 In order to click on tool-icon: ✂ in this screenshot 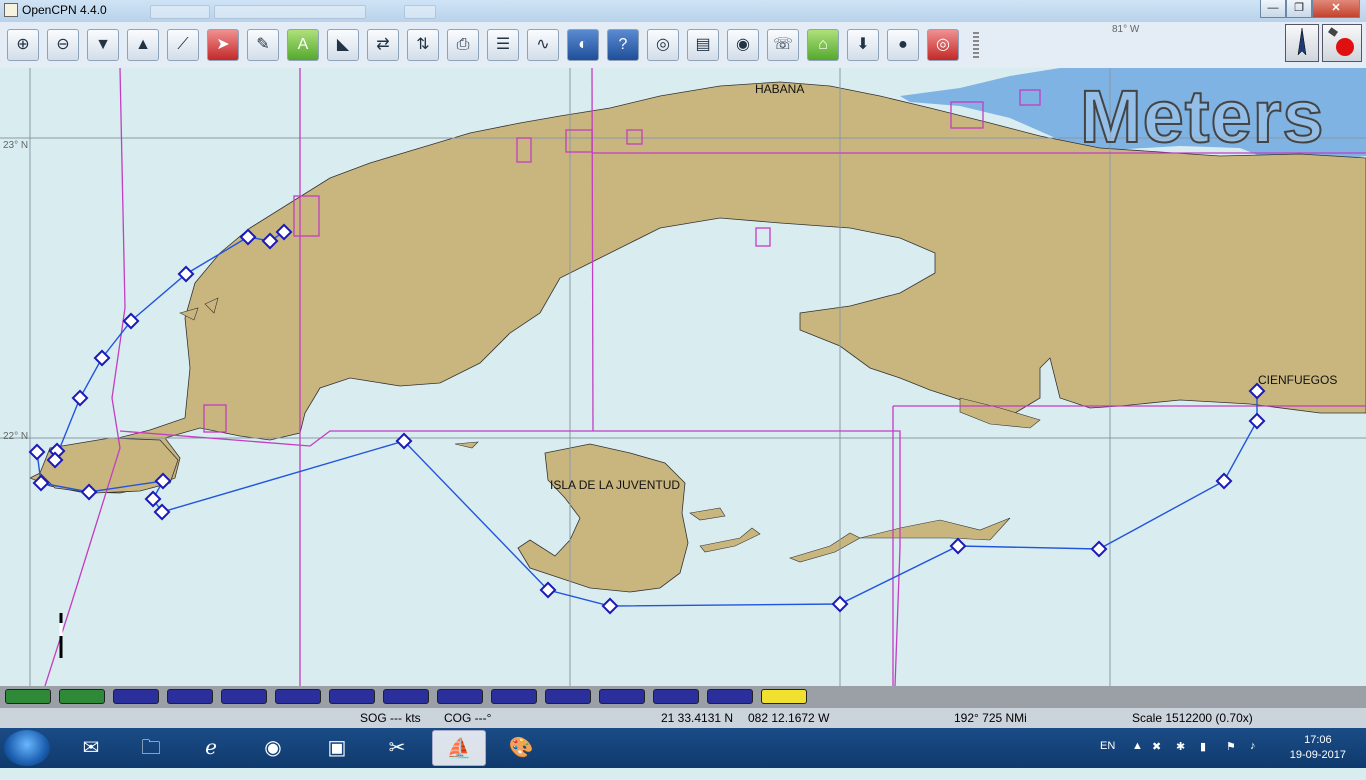, I will do `click(397, 748)`.